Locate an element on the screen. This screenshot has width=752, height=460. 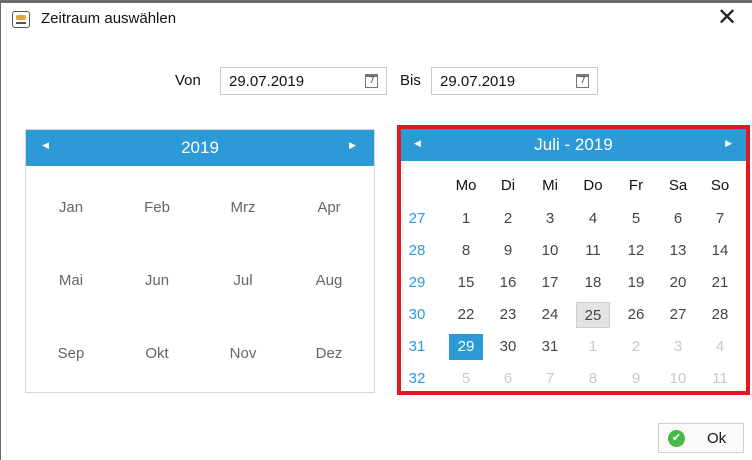
week-number: 32 is located at coordinates (417, 378).